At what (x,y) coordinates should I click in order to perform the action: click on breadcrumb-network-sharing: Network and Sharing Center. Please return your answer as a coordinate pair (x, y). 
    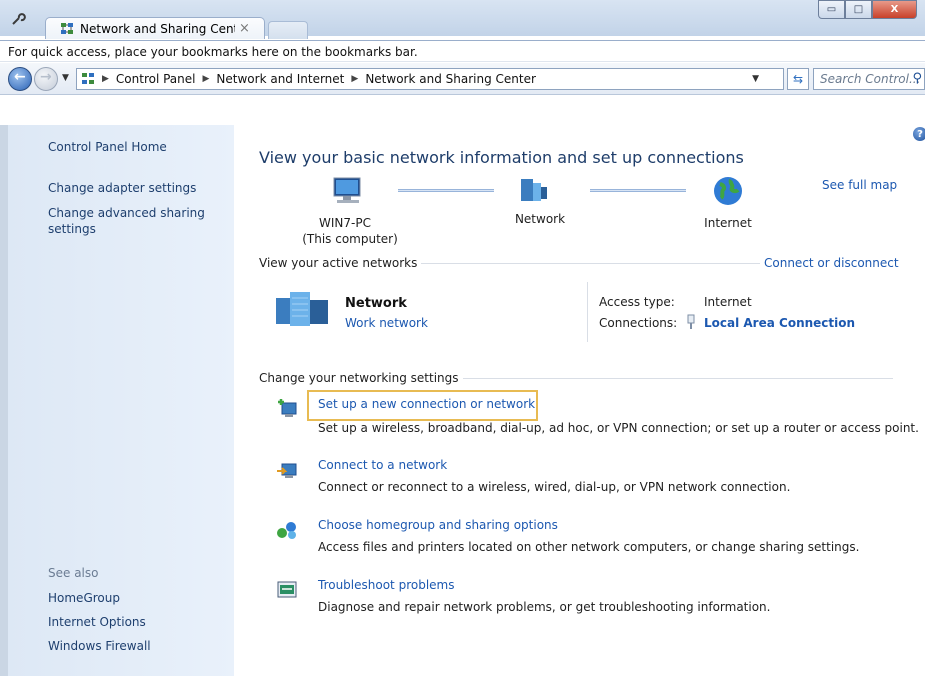
    Looking at the image, I should click on (450, 79).